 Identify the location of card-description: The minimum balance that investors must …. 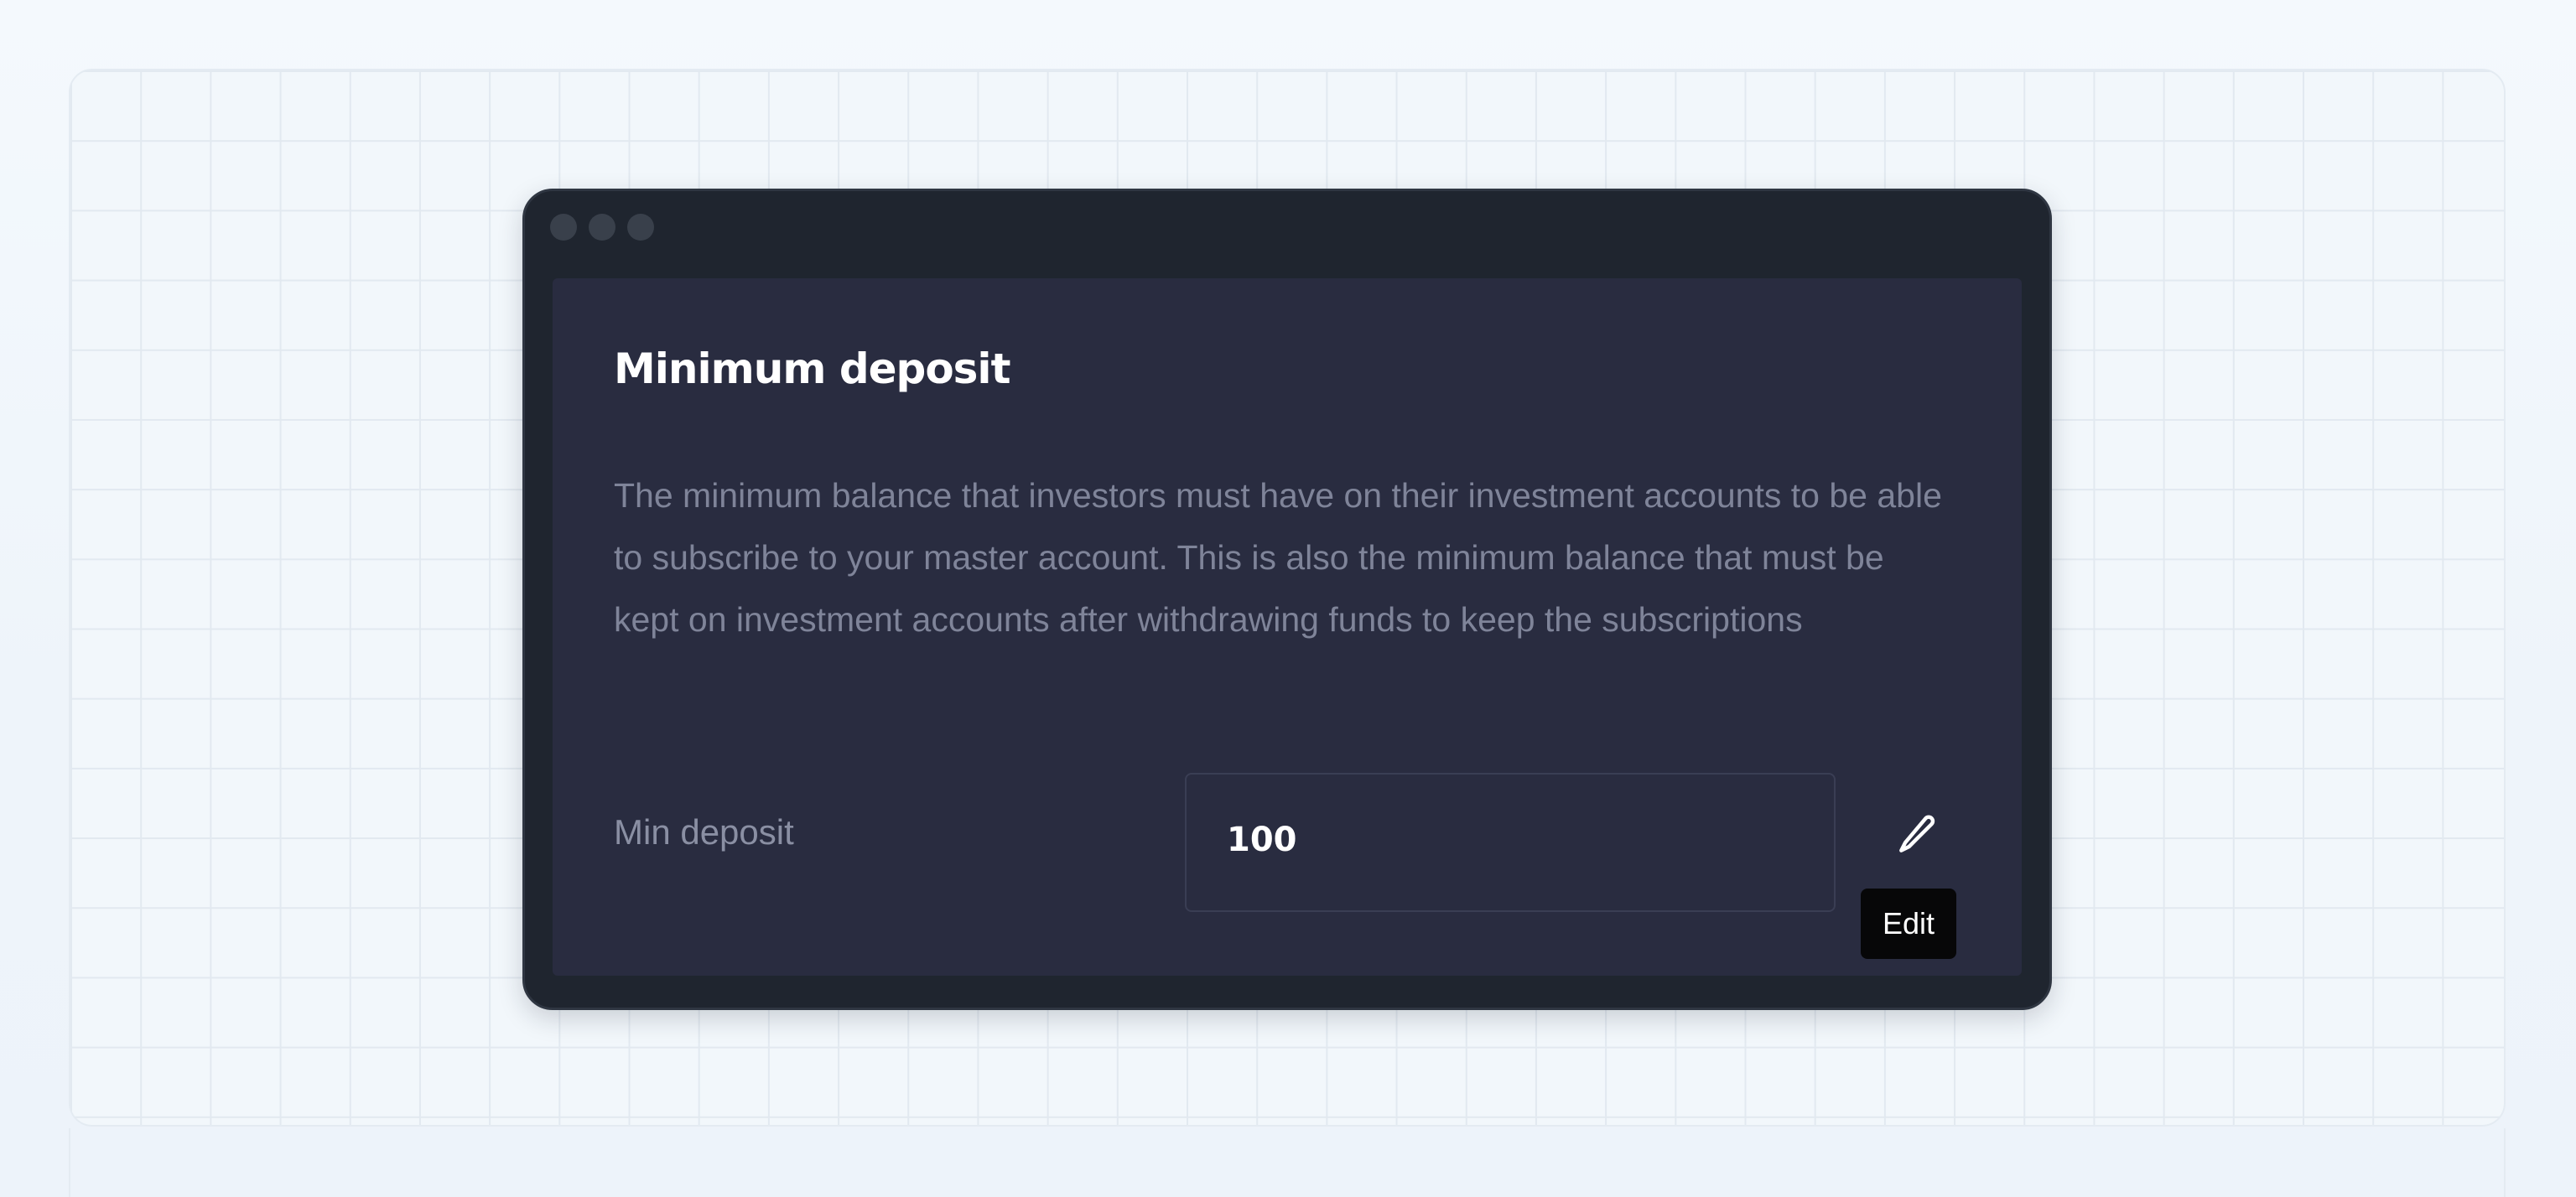
(1278, 557).